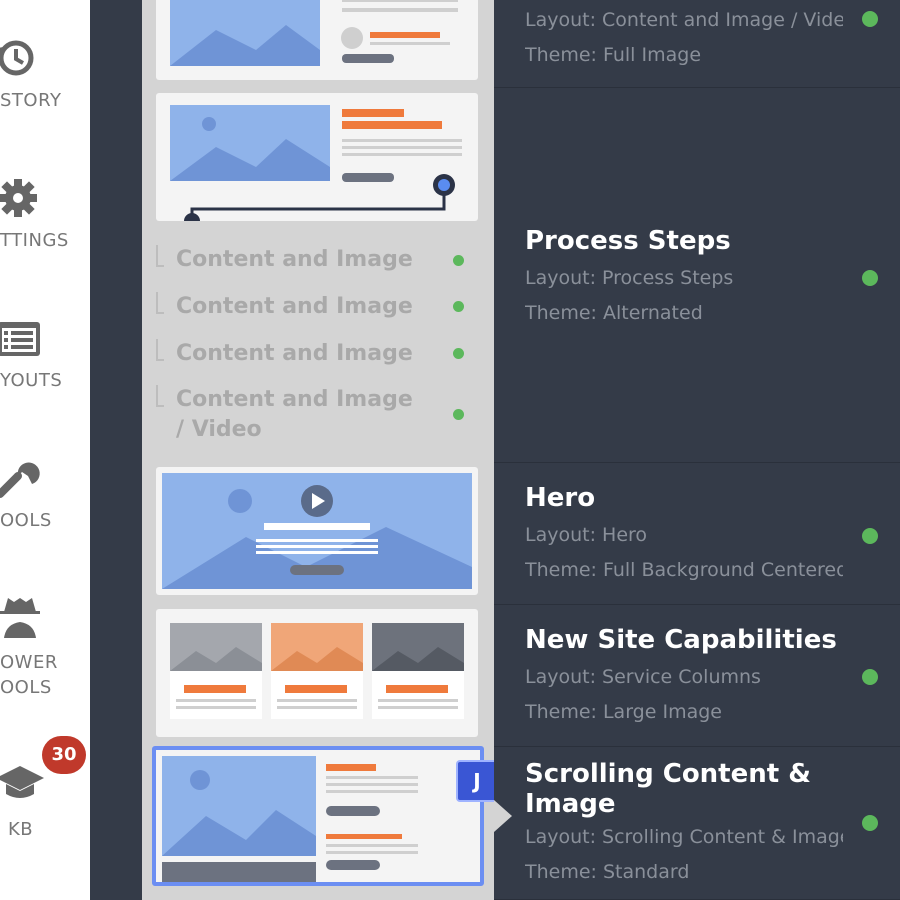 This screenshot has height=900, width=900. What do you see at coordinates (628, 241) in the screenshot?
I see `row-title: Process Steps` at bounding box center [628, 241].